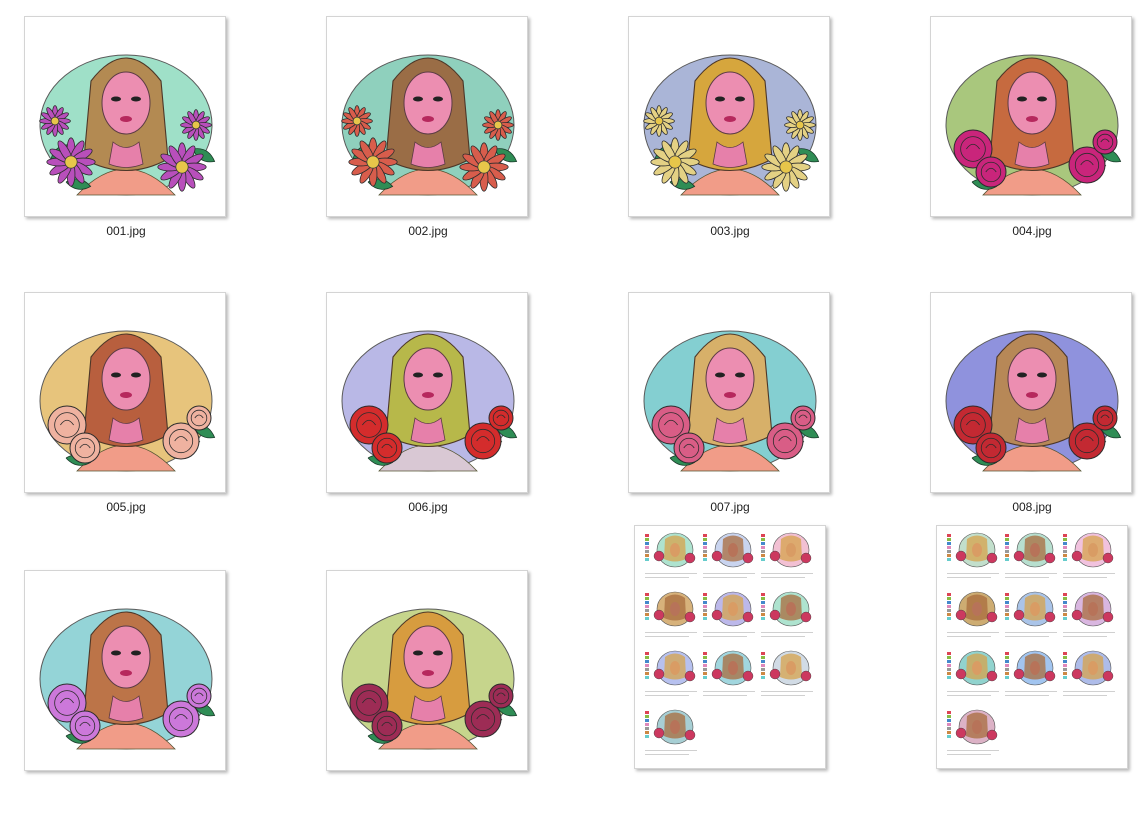 The image size is (1145, 830). I want to click on file-item: 001.jpg, so click(151, 138).